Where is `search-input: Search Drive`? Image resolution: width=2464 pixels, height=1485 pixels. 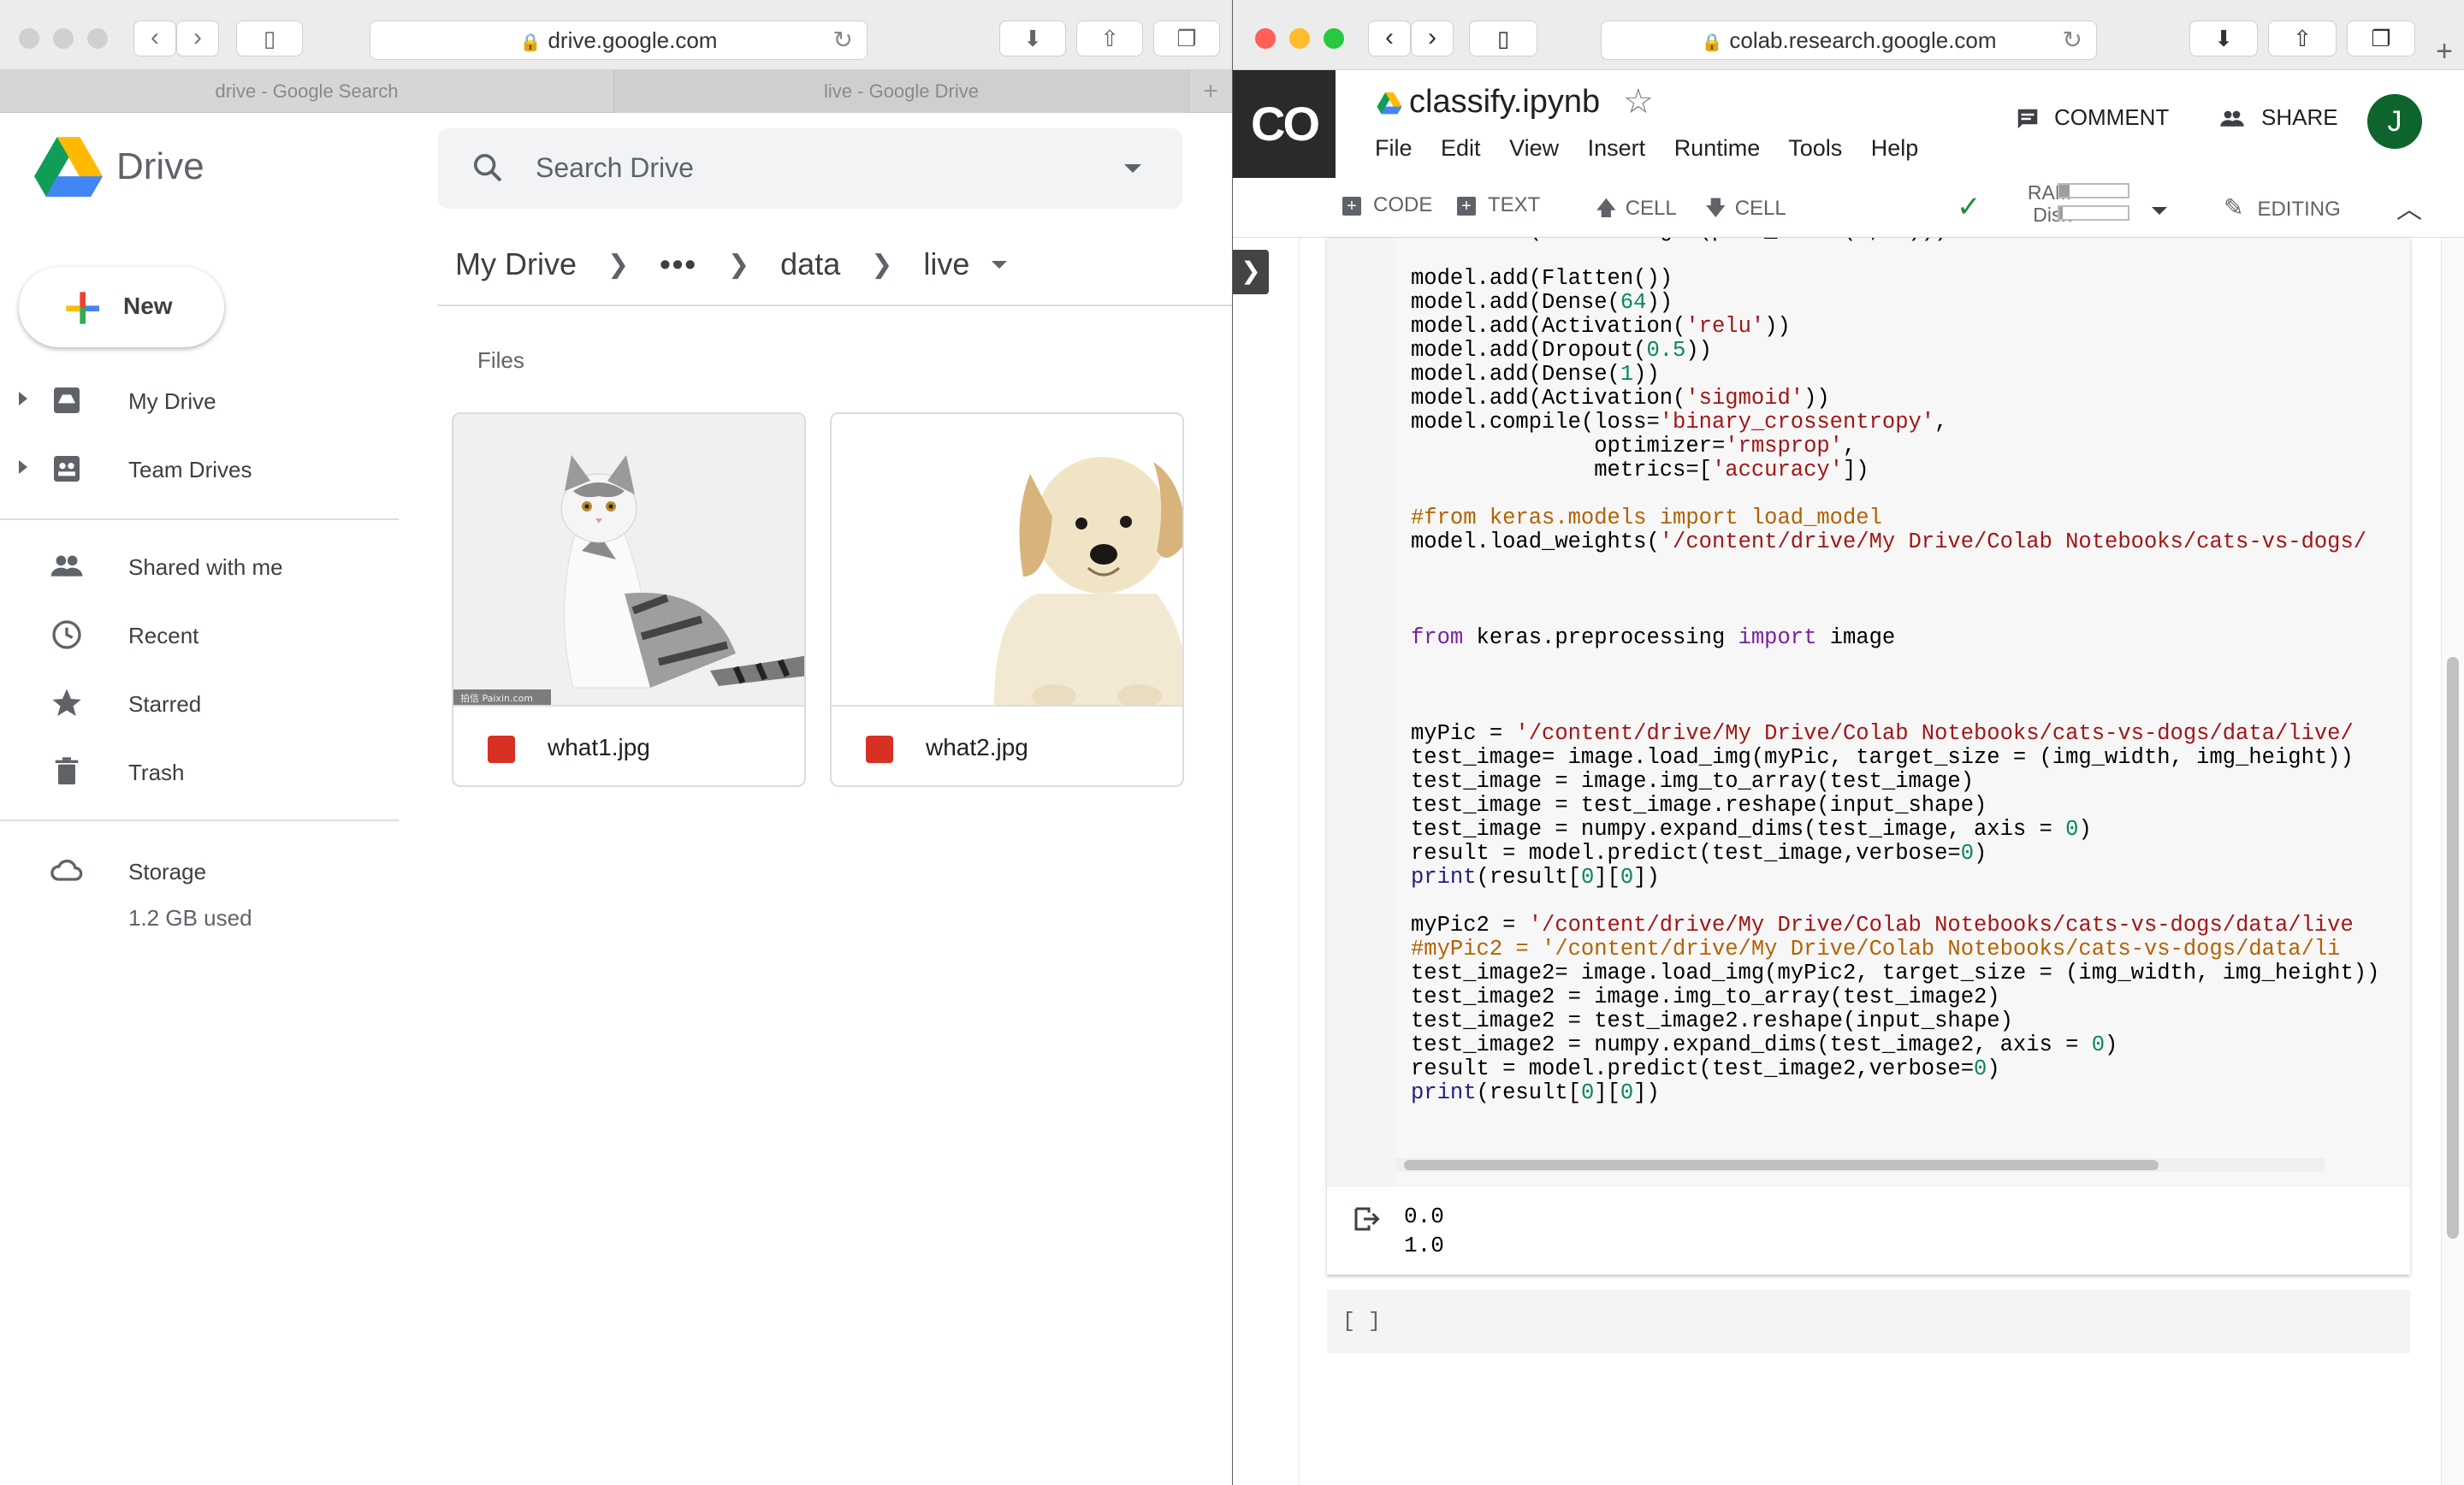
search-input: Search Drive is located at coordinates (615, 168).